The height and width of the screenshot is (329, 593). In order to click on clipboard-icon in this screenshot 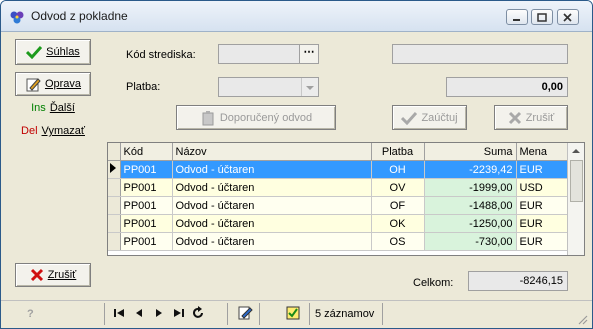, I will do `click(208, 117)`.